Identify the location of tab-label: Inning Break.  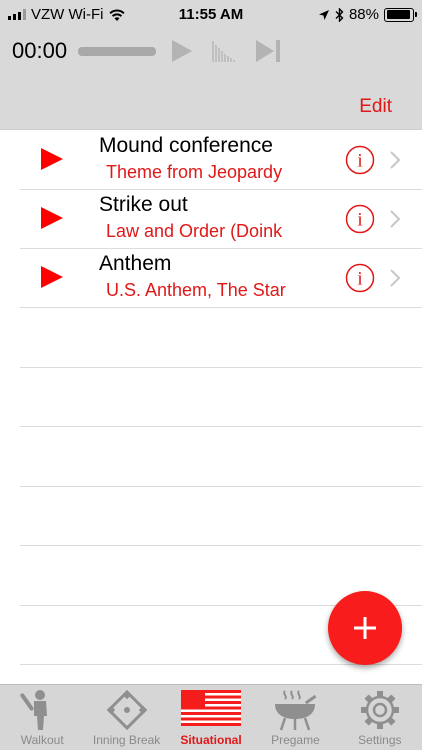
(126, 740).